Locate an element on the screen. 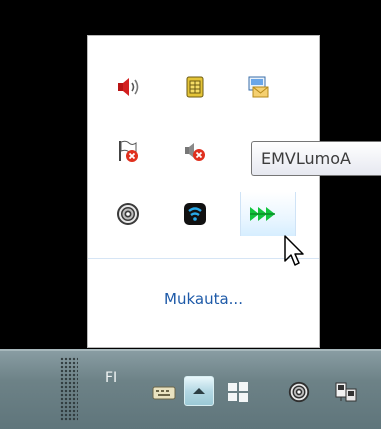 This screenshot has height=429, width=381. sim-card-icon is located at coordinates (195, 87).